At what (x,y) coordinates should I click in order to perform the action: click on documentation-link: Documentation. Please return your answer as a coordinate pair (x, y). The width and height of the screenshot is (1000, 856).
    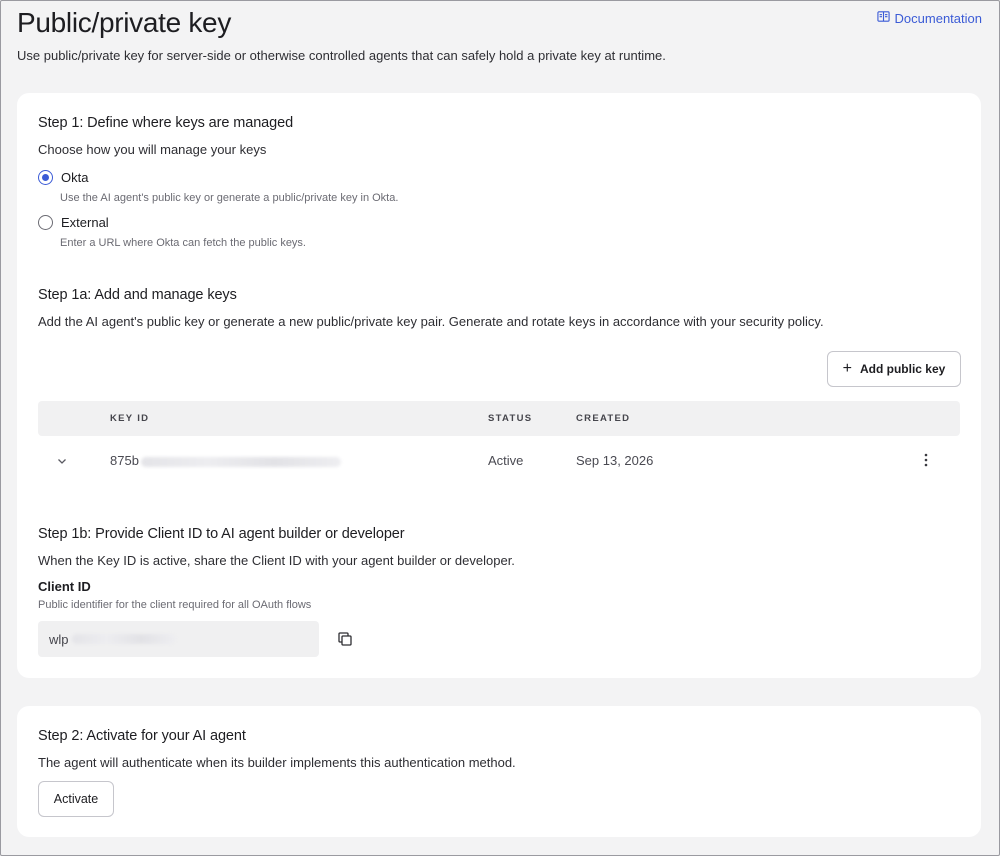
    Looking at the image, I should click on (929, 18).